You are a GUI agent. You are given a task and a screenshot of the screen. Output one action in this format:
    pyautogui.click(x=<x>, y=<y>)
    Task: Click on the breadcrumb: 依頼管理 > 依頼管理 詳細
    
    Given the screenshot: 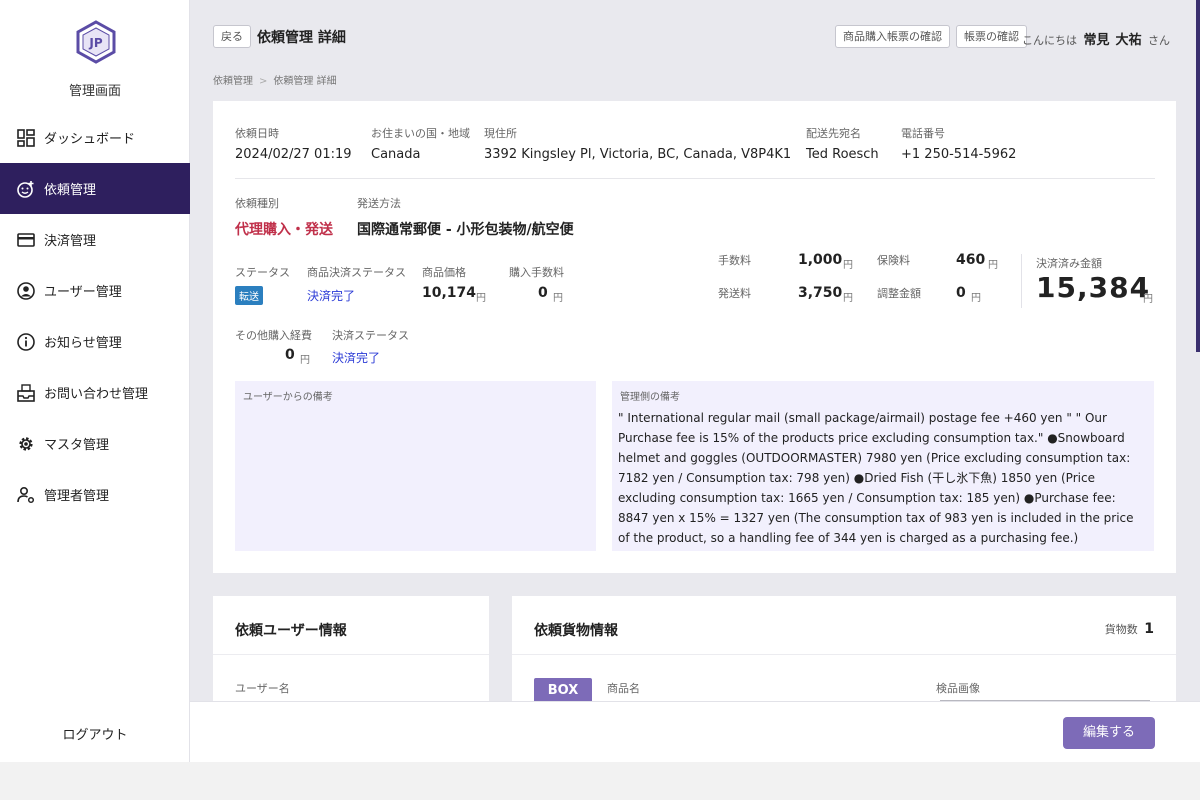 What is the action you would take?
    pyautogui.click(x=275, y=79)
    